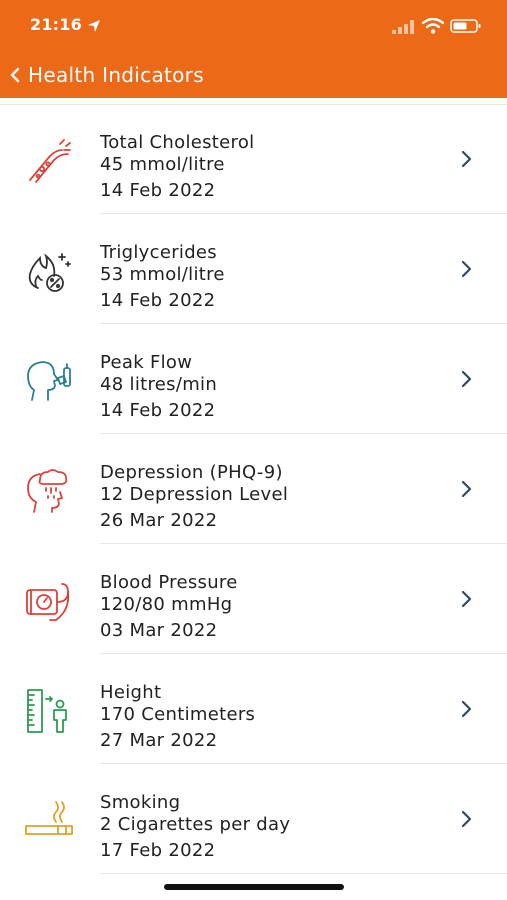 This screenshot has width=507, height=900. Describe the element at coordinates (49, 272) in the screenshot. I see `triglycerides-icon` at that location.